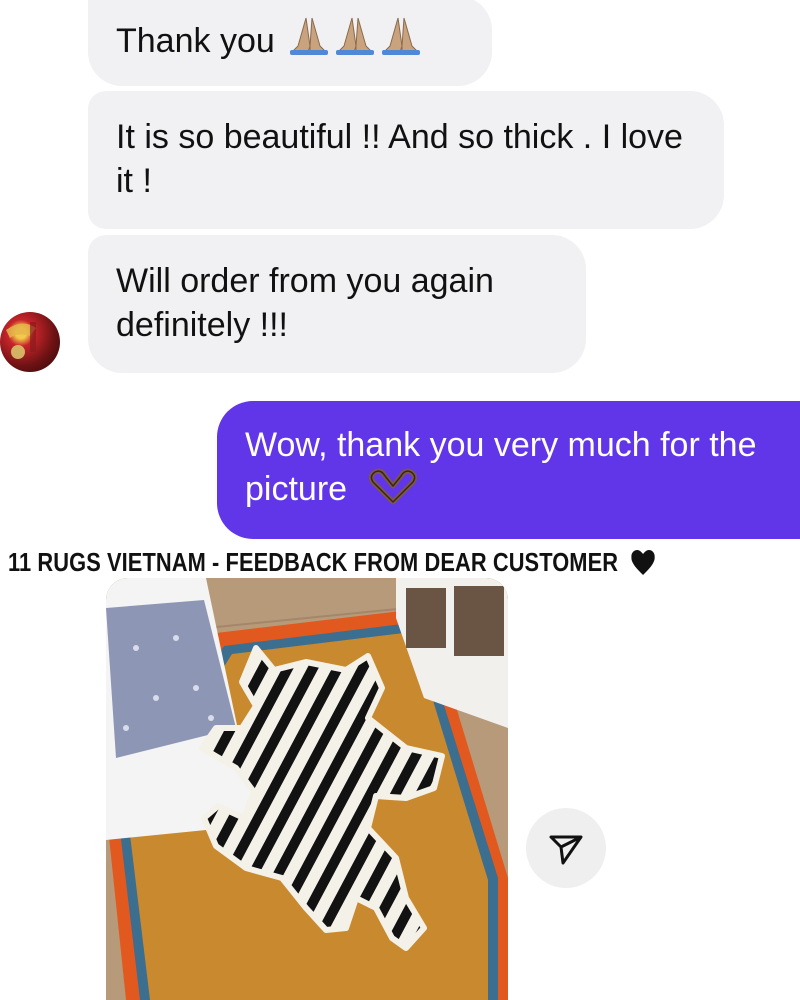  What do you see at coordinates (305, 303) in the screenshot?
I see `message-text: Will order from you again definitely !!!` at bounding box center [305, 303].